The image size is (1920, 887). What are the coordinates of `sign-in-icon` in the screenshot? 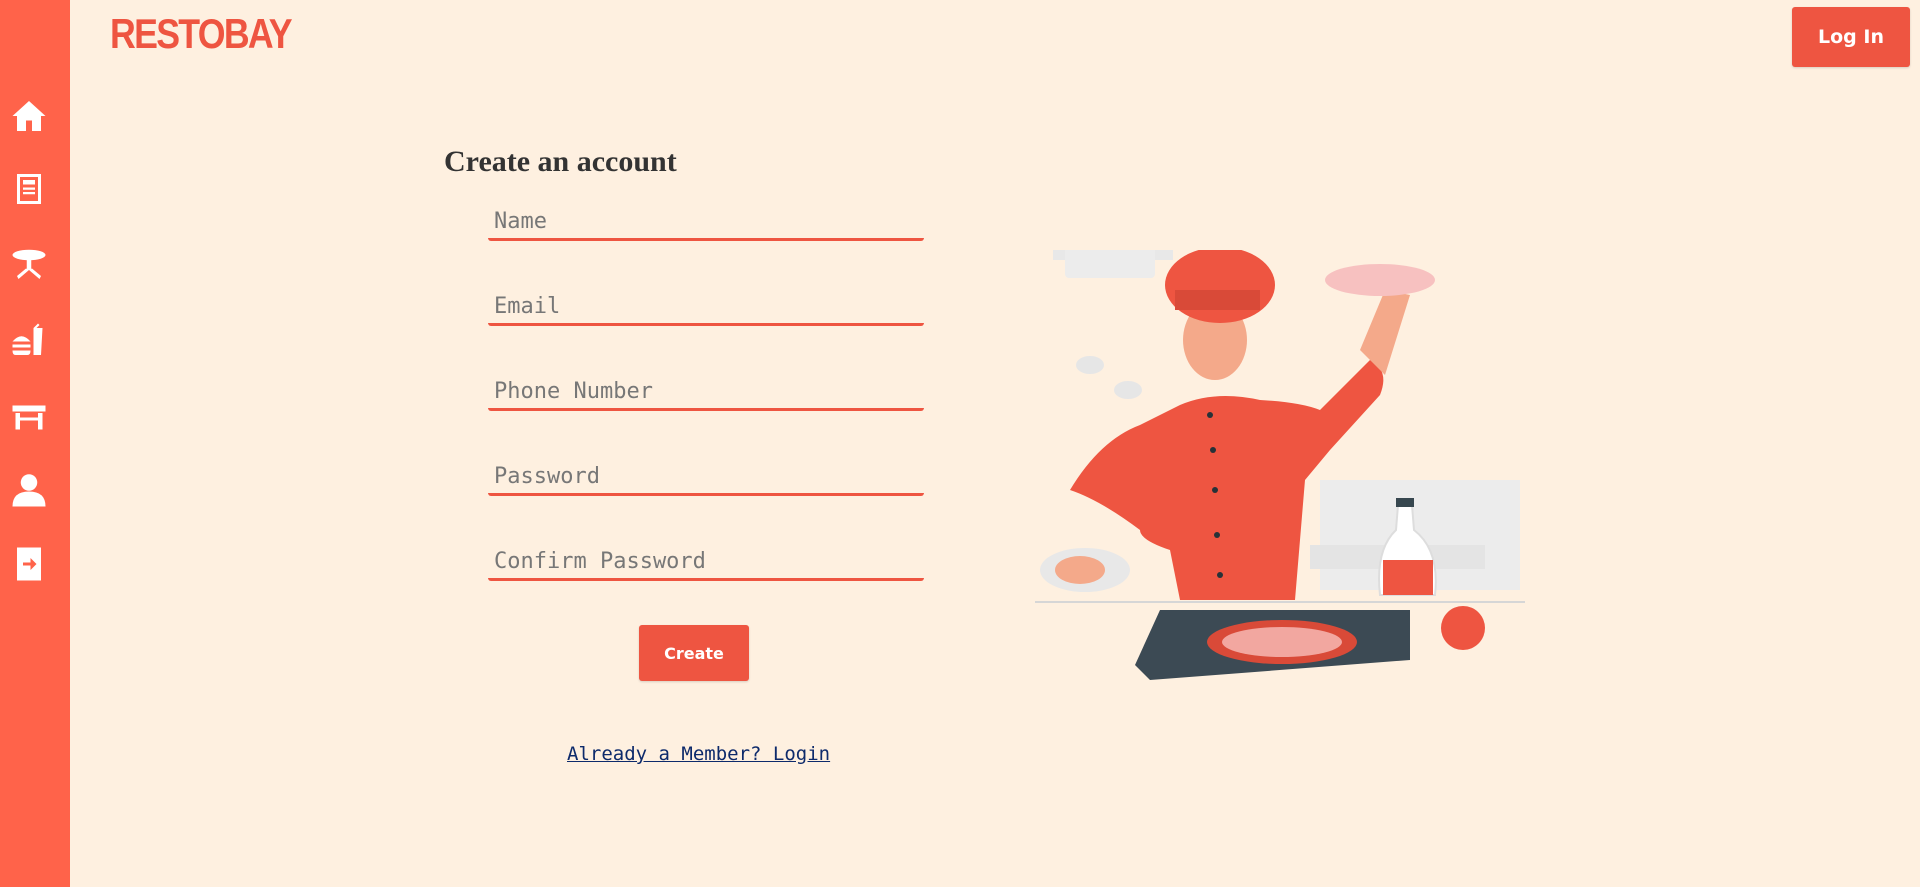 It's located at (29, 564).